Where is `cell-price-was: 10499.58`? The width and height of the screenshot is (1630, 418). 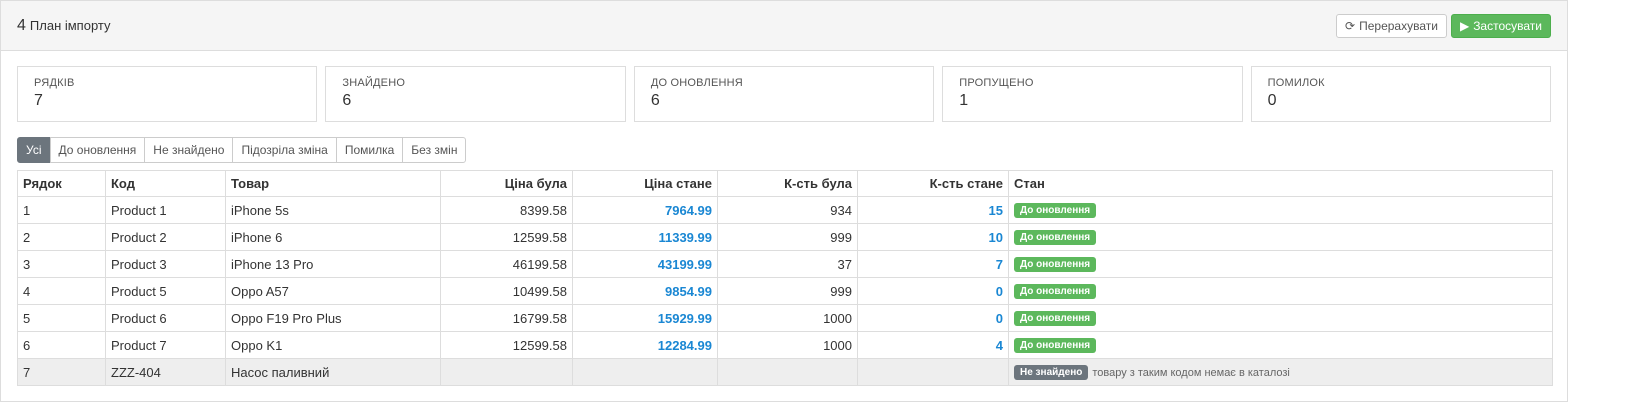
cell-price-was: 10499.58 is located at coordinates (506, 291).